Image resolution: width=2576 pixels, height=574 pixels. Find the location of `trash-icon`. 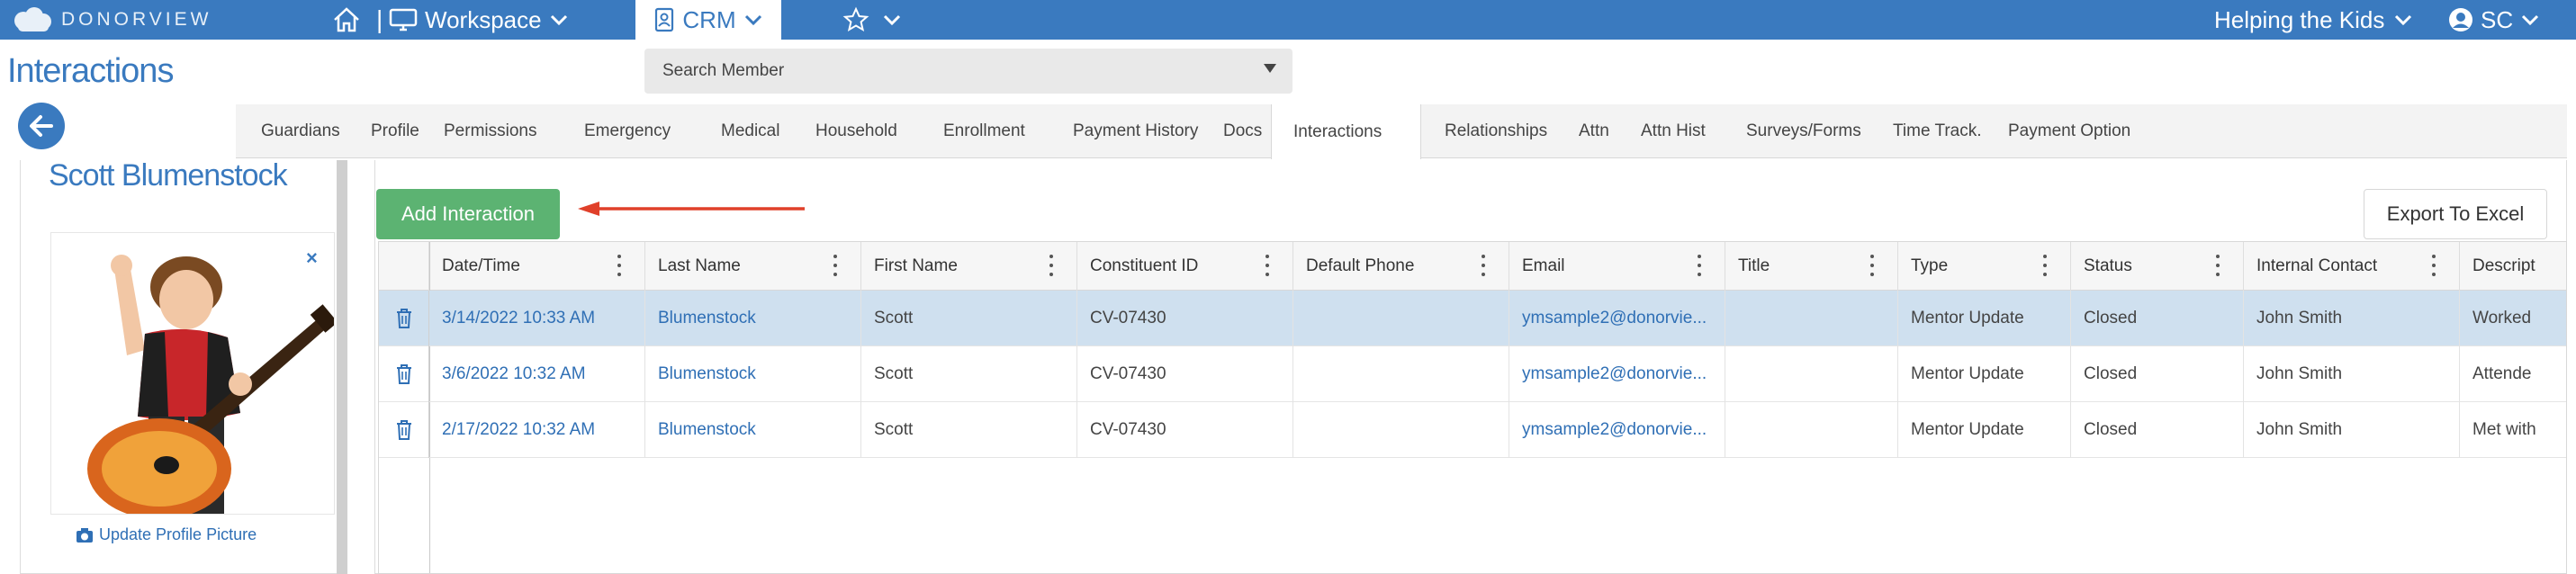

trash-icon is located at coordinates (403, 374).